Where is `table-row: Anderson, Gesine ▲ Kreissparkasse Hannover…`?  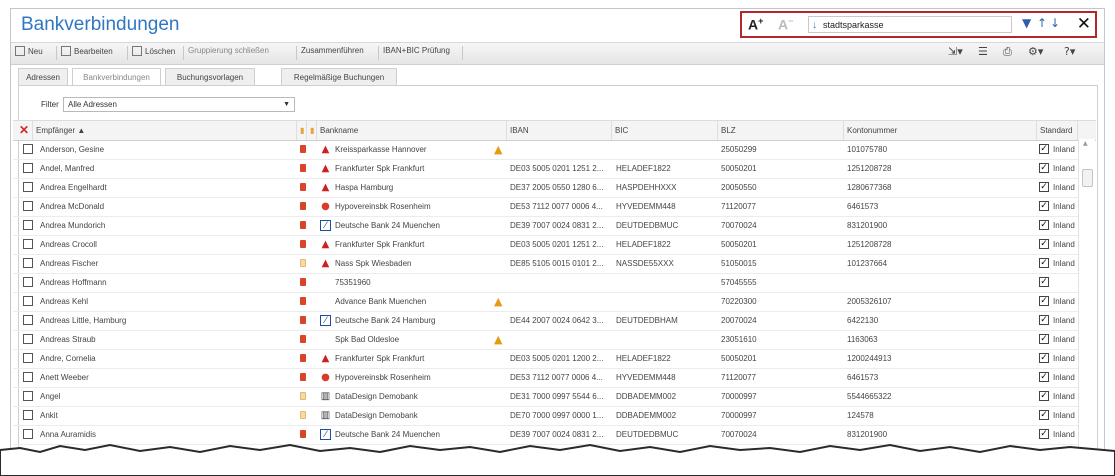
table-row: Anderson, Gesine ▲ Kreissparkasse Hannover… is located at coordinates (545, 150).